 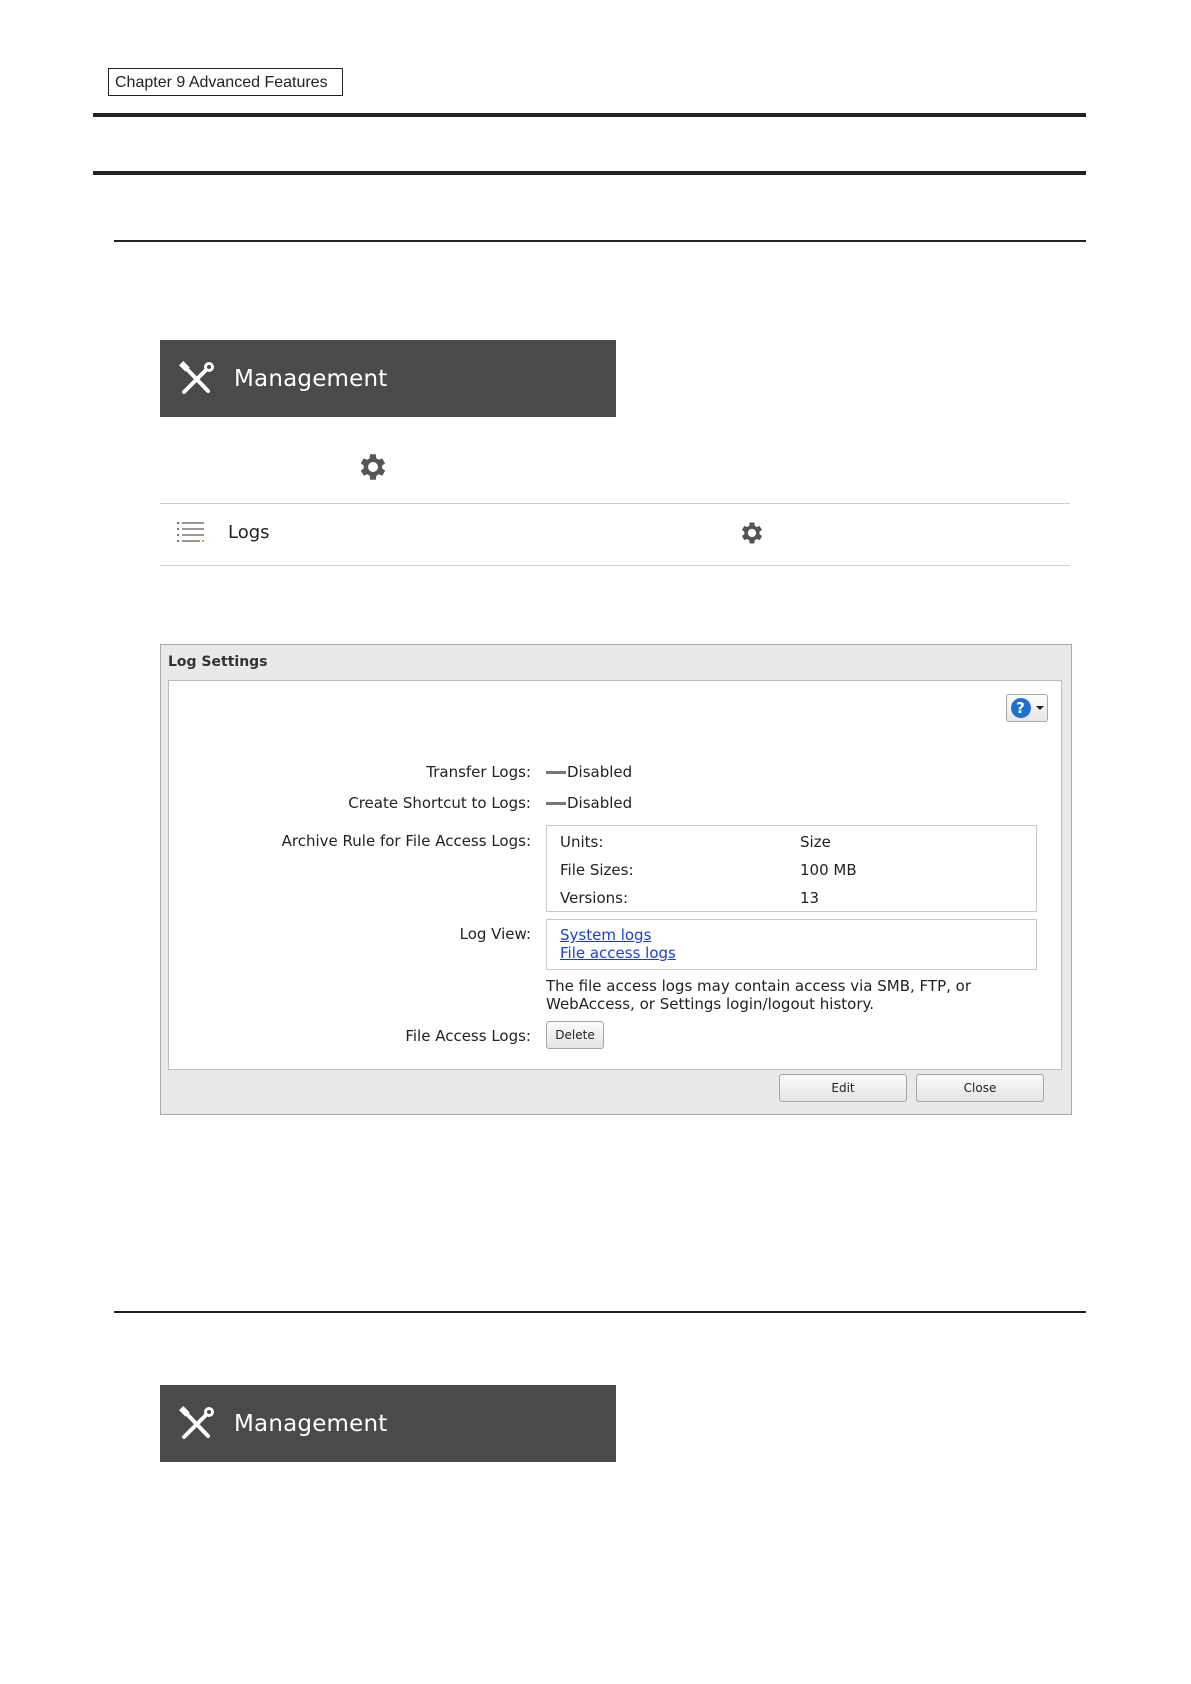 What do you see at coordinates (843, 1088) in the screenshot?
I see `edit-button: Edit` at bounding box center [843, 1088].